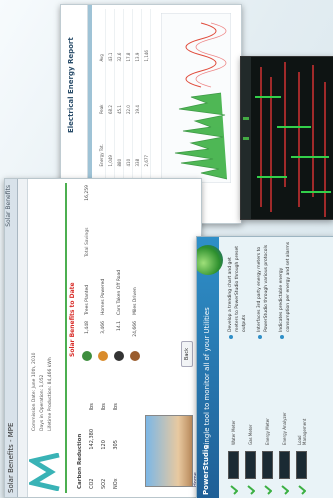  I want to click on meter-row: Energy Analyzer, so click(284, 420).